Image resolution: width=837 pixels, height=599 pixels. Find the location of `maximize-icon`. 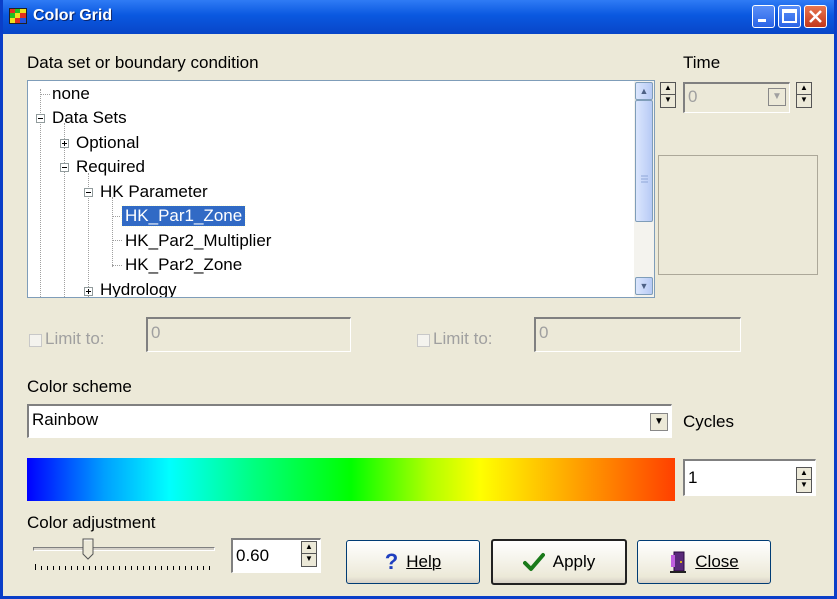

maximize-icon is located at coordinates (789, 16).